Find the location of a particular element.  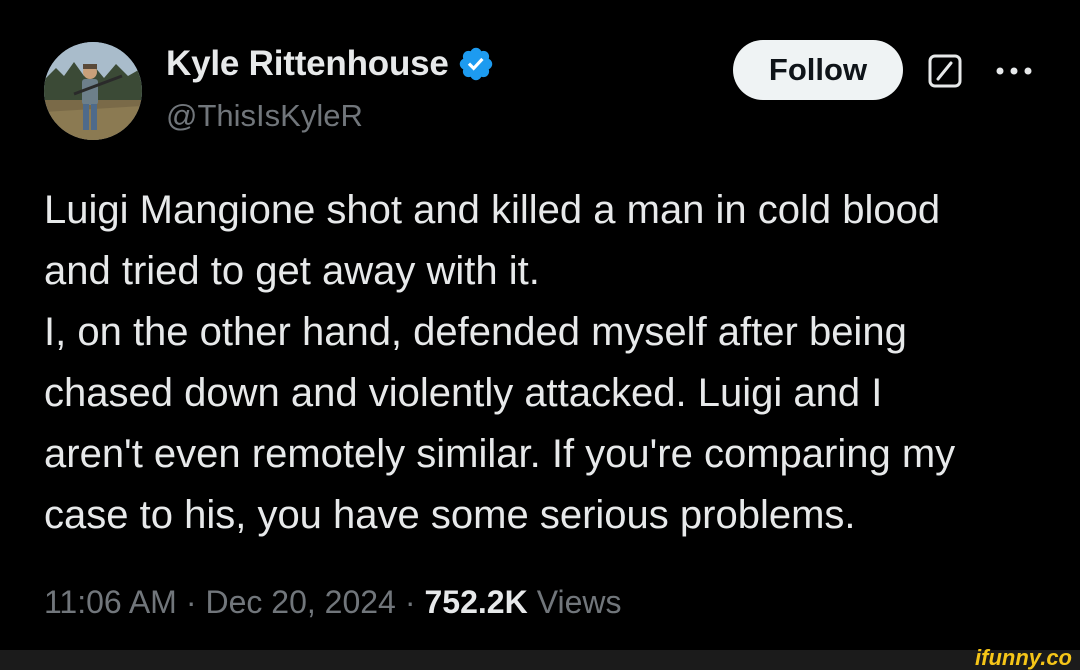

watermark-logo: ifunny.co is located at coordinates (1023, 657).